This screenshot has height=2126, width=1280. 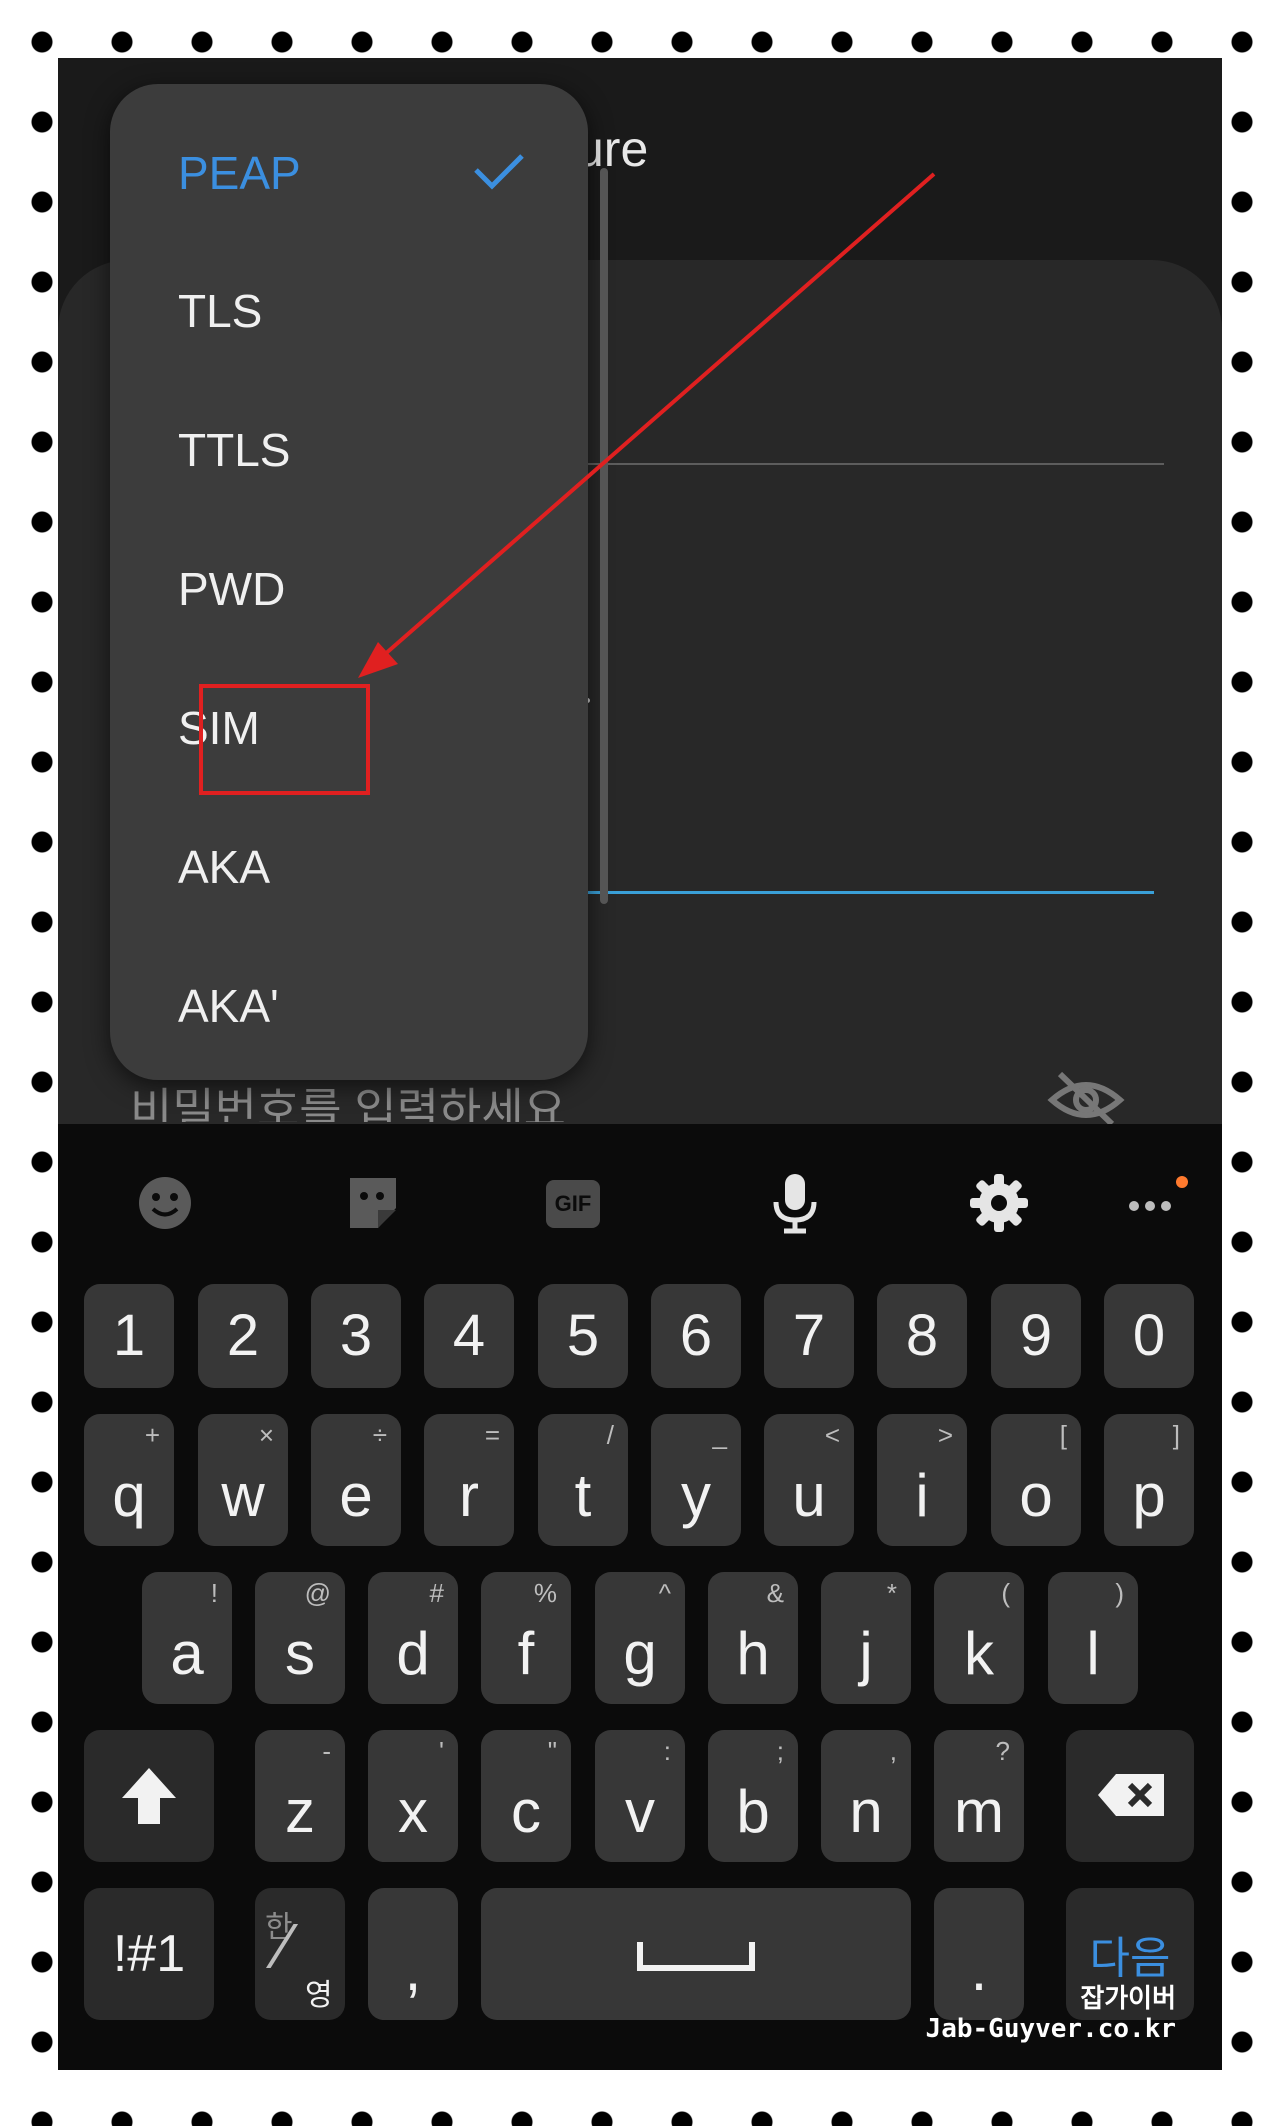 What do you see at coordinates (1036, 1336) in the screenshot?
I see `key-9: 9` at bounding box center [1036, 1336].